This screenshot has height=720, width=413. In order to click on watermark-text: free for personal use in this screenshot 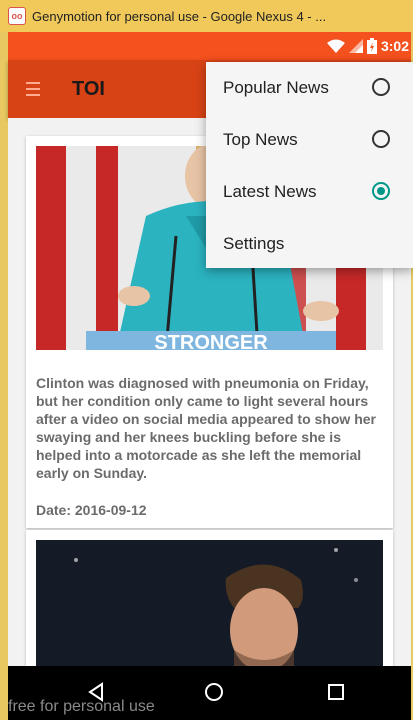, I will do `click(81, 706)`.